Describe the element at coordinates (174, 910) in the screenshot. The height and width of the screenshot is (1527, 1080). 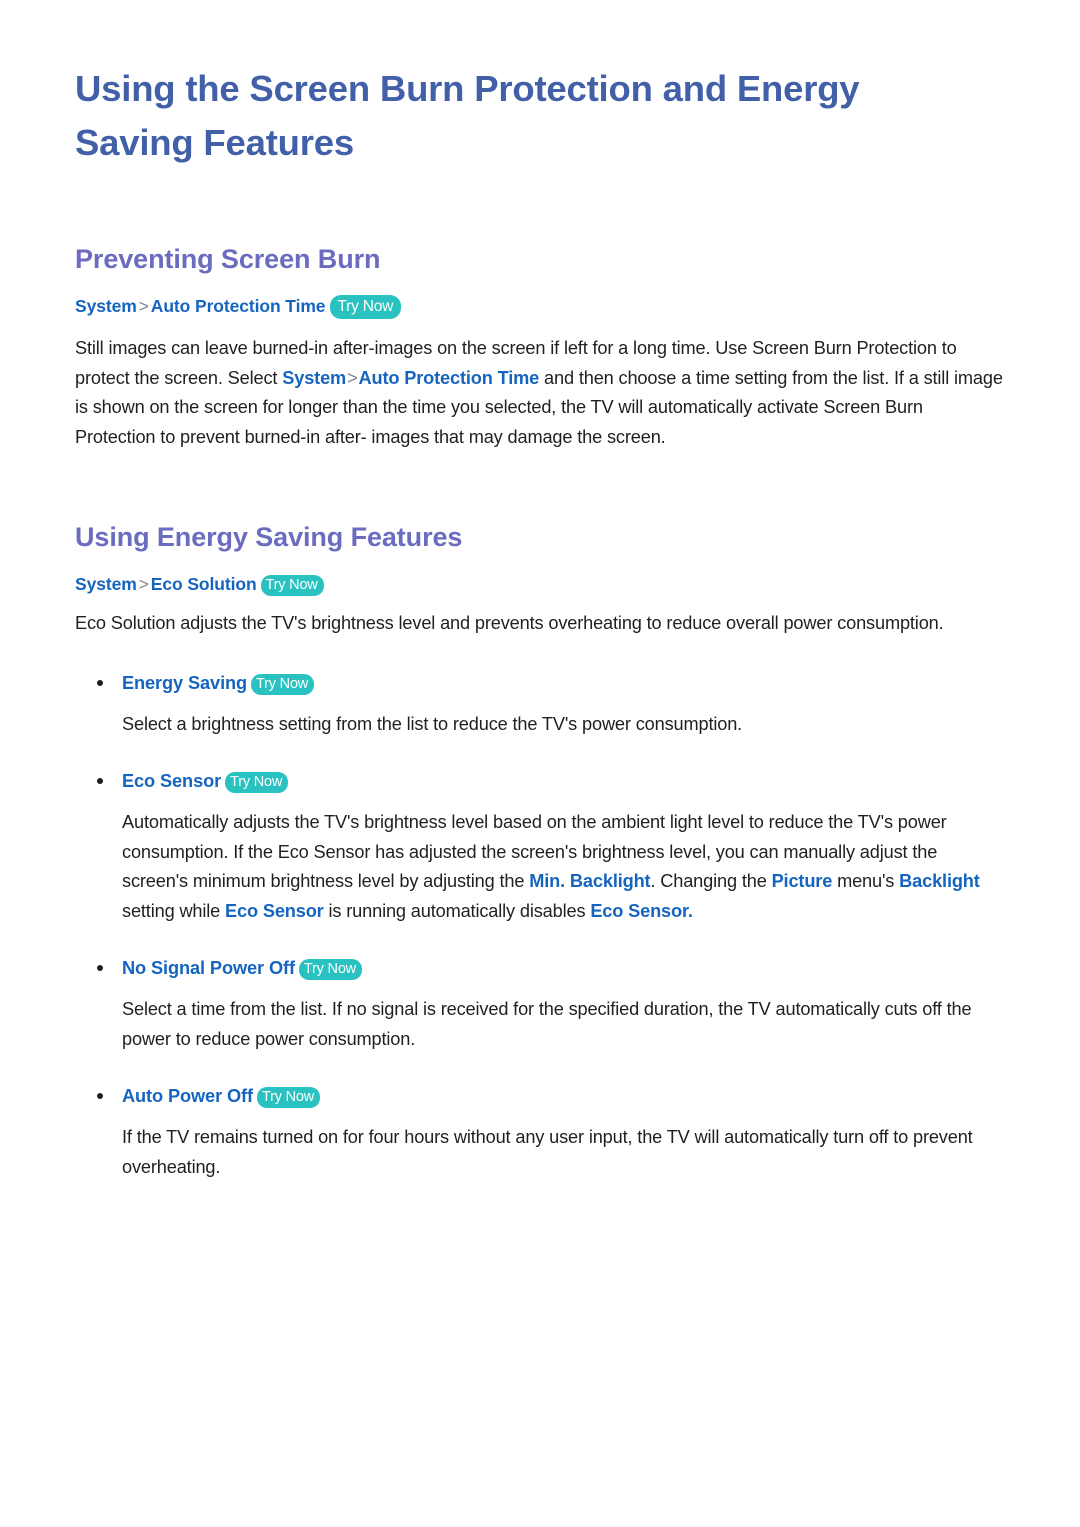
I see `text-part-4: setting while` at that location.